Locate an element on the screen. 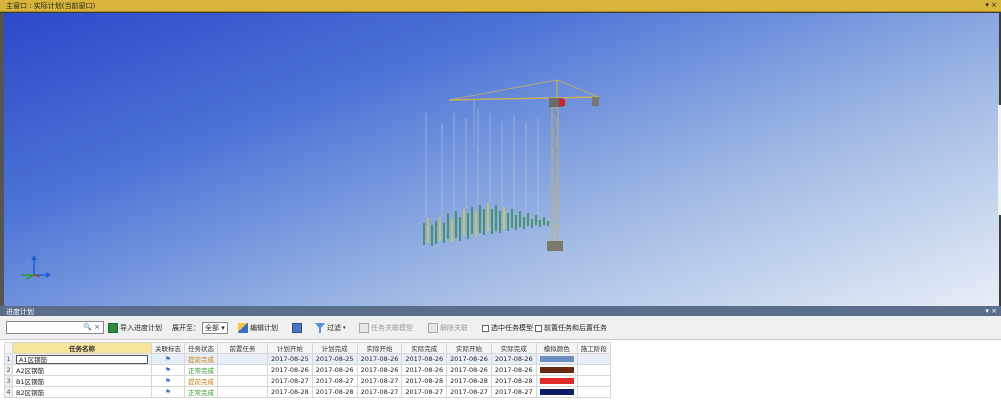 The width and height of the screenshot is (1001, 405). unlink-icon is located at coordinates (433, 328).